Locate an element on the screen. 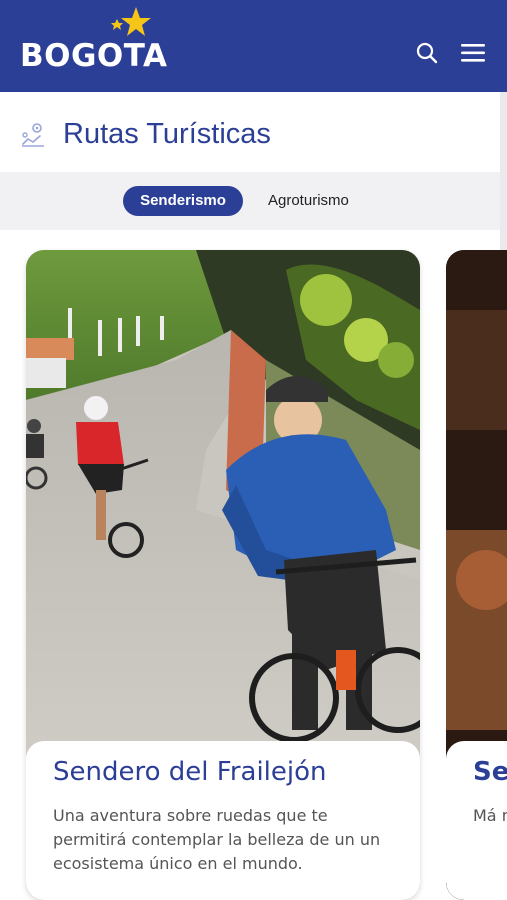 The width and height of the screenshot is (507, 900). search-button is located at coordinates (427, 53).